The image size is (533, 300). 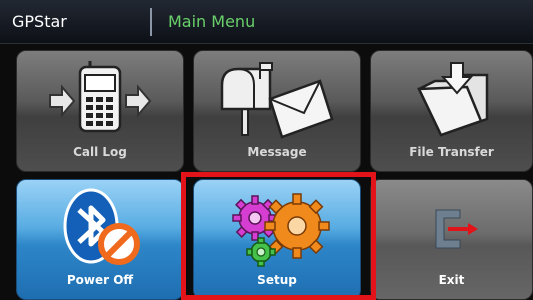 I want to click on exit-label: Exit, so click(x=451, y=280).